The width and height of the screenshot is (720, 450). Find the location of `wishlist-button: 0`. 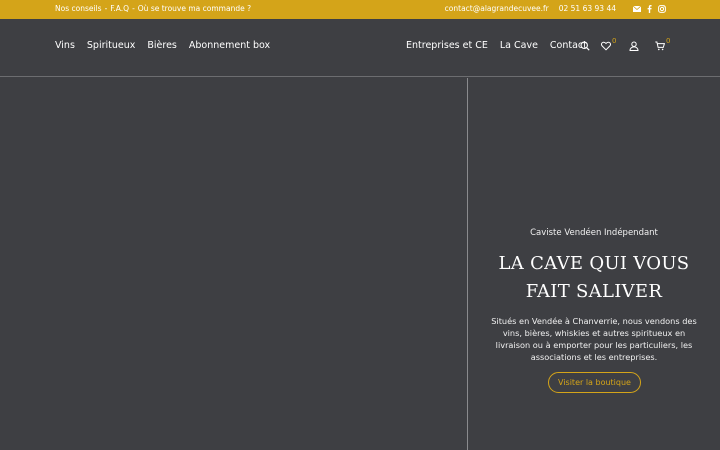

wishlist-button: 0 is located at coordinates (608, 44).